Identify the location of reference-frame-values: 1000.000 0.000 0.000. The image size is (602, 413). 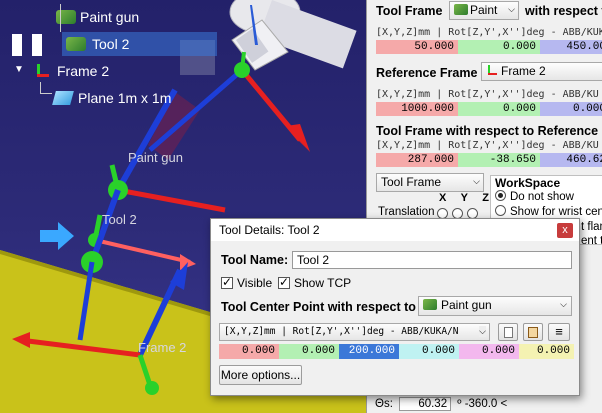
(489, 109).